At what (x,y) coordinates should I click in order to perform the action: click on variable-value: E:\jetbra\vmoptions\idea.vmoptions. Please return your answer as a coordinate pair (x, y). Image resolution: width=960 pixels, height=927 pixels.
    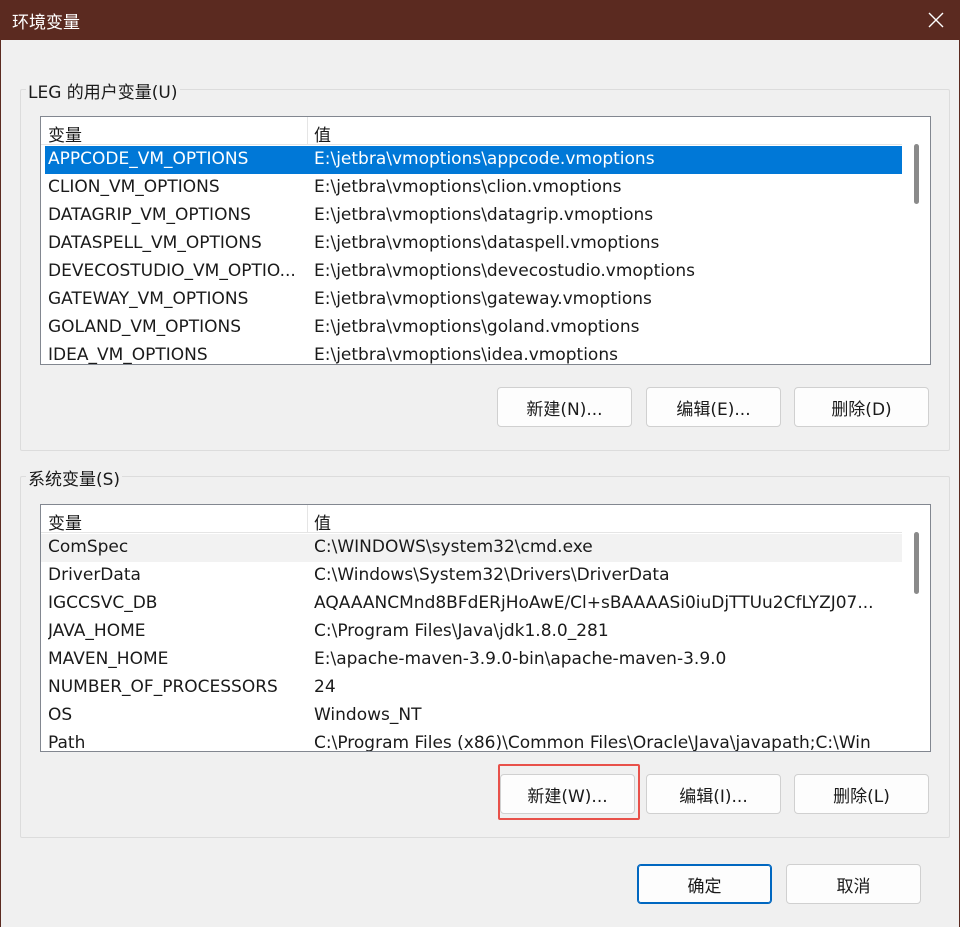
    Looking at the image, I should click on (466, 355).